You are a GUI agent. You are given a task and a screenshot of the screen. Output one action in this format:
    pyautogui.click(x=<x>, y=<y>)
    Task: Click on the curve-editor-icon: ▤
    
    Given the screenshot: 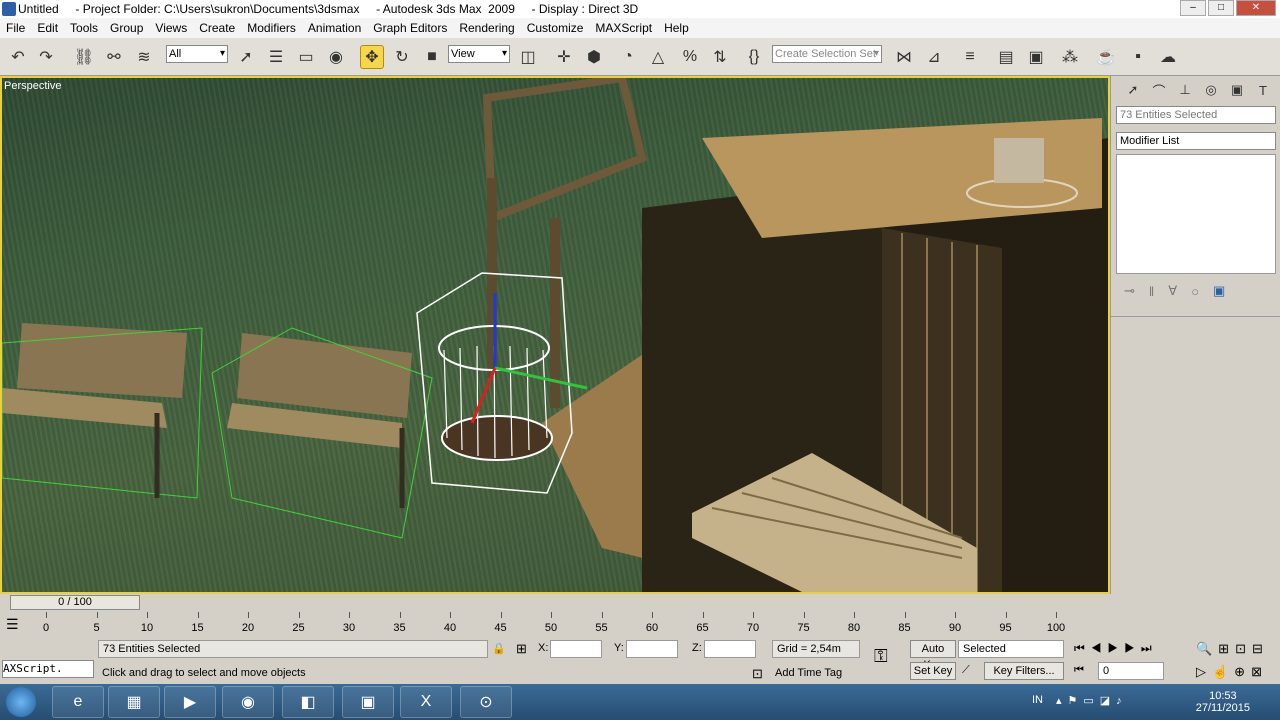 What is the action you would take?
    pyautogui.click(x=1006, y=57)
    